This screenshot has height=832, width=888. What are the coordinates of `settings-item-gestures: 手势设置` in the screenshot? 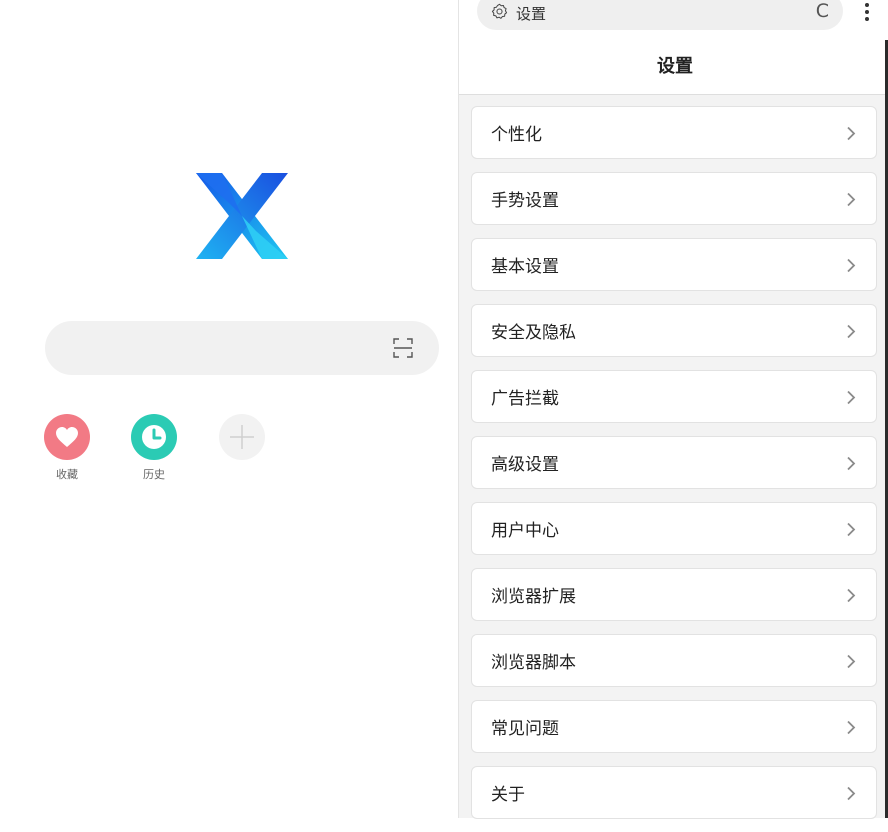 It's located at (674, 198).